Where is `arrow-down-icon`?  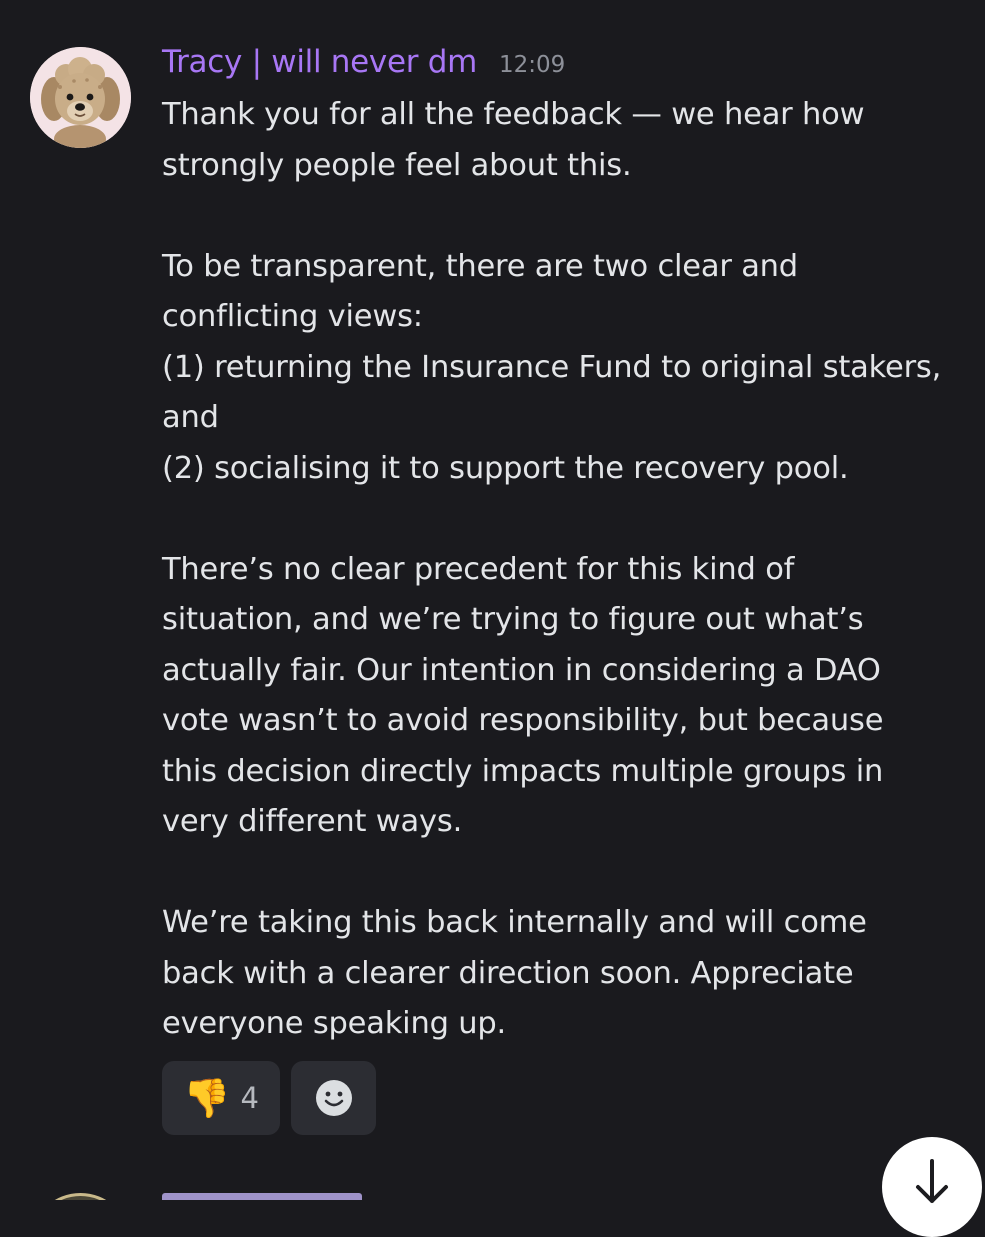 arrow-down-icon is located at coordinates (932, 1181).